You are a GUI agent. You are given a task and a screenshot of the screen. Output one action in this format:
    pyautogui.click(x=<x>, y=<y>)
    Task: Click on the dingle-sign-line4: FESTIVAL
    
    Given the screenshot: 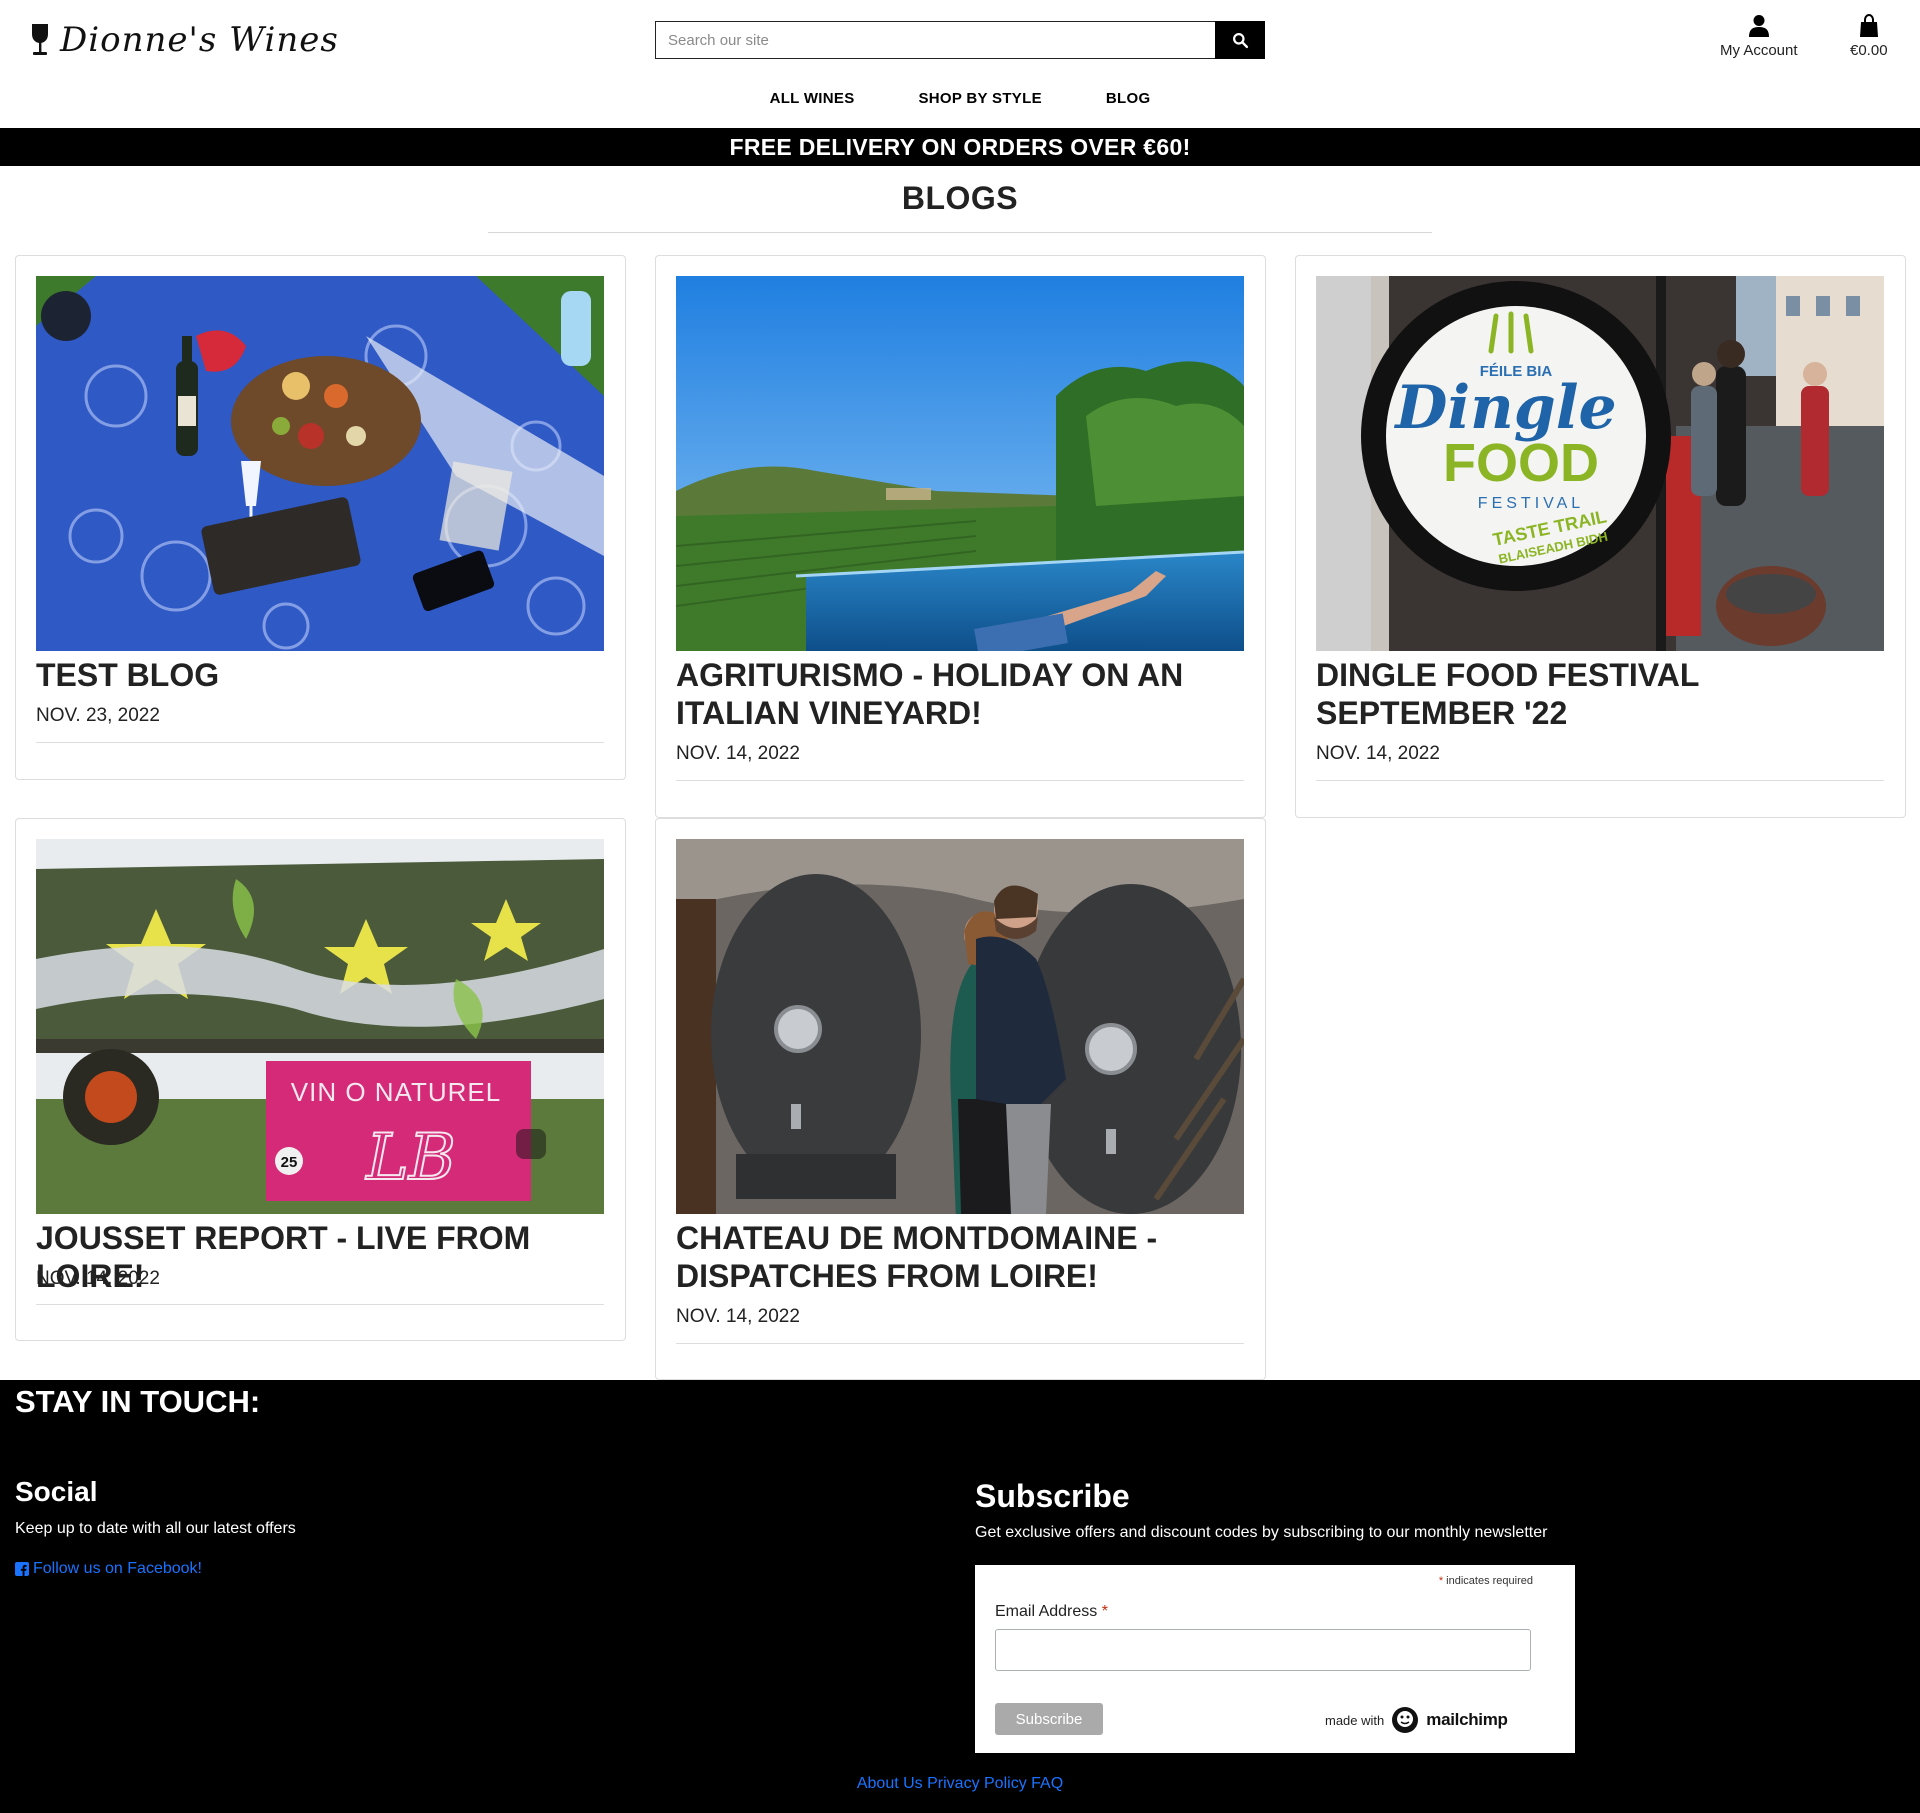 What is the action you would take?
    pyautogui.click(x=1531, y=503)
    